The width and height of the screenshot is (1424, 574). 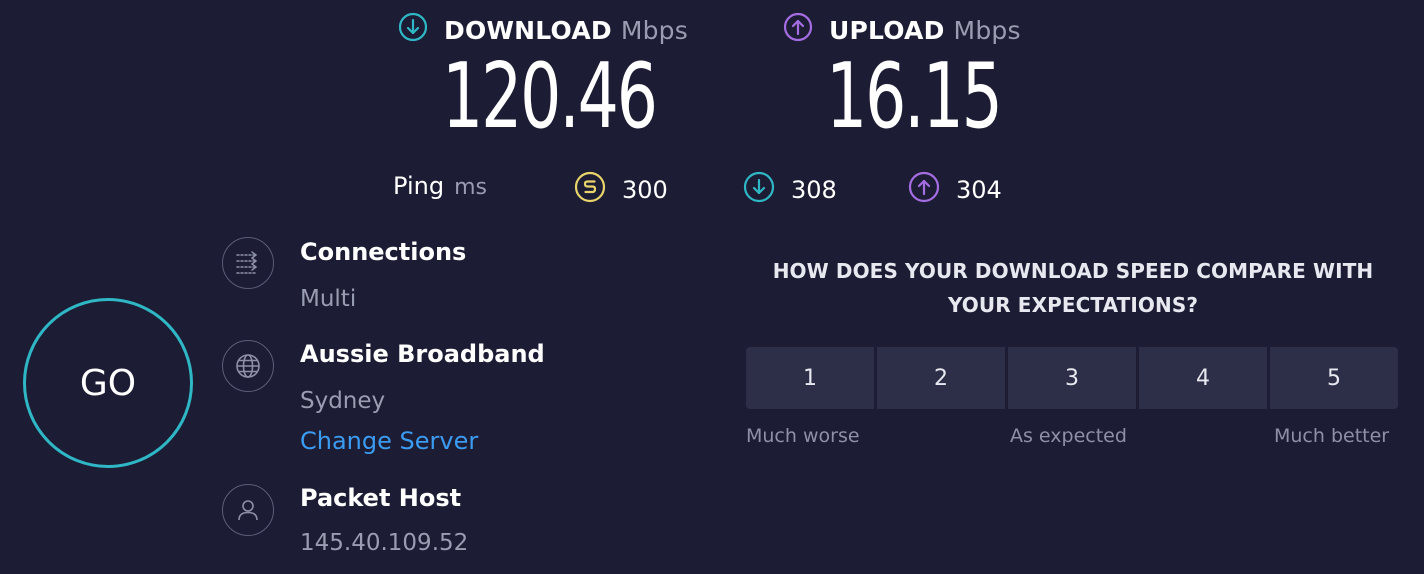 What do you see at coordinates (987, 30) in the screenshot?
I see `upload-unit: Mbps` at bounding box center [987, 30].